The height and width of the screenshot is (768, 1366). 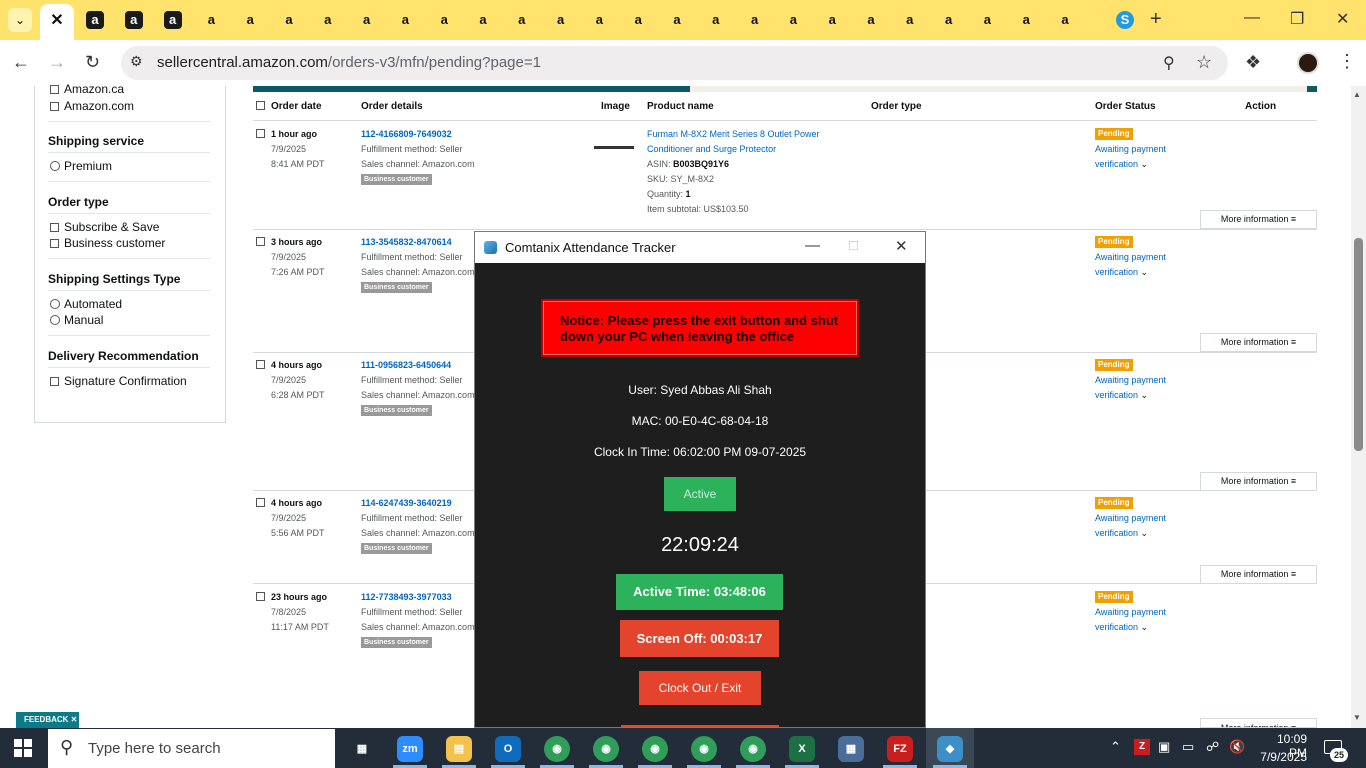 I want to click on filter-marketplace-amazon-com: Amazon.com, so click(x=92, y=106).